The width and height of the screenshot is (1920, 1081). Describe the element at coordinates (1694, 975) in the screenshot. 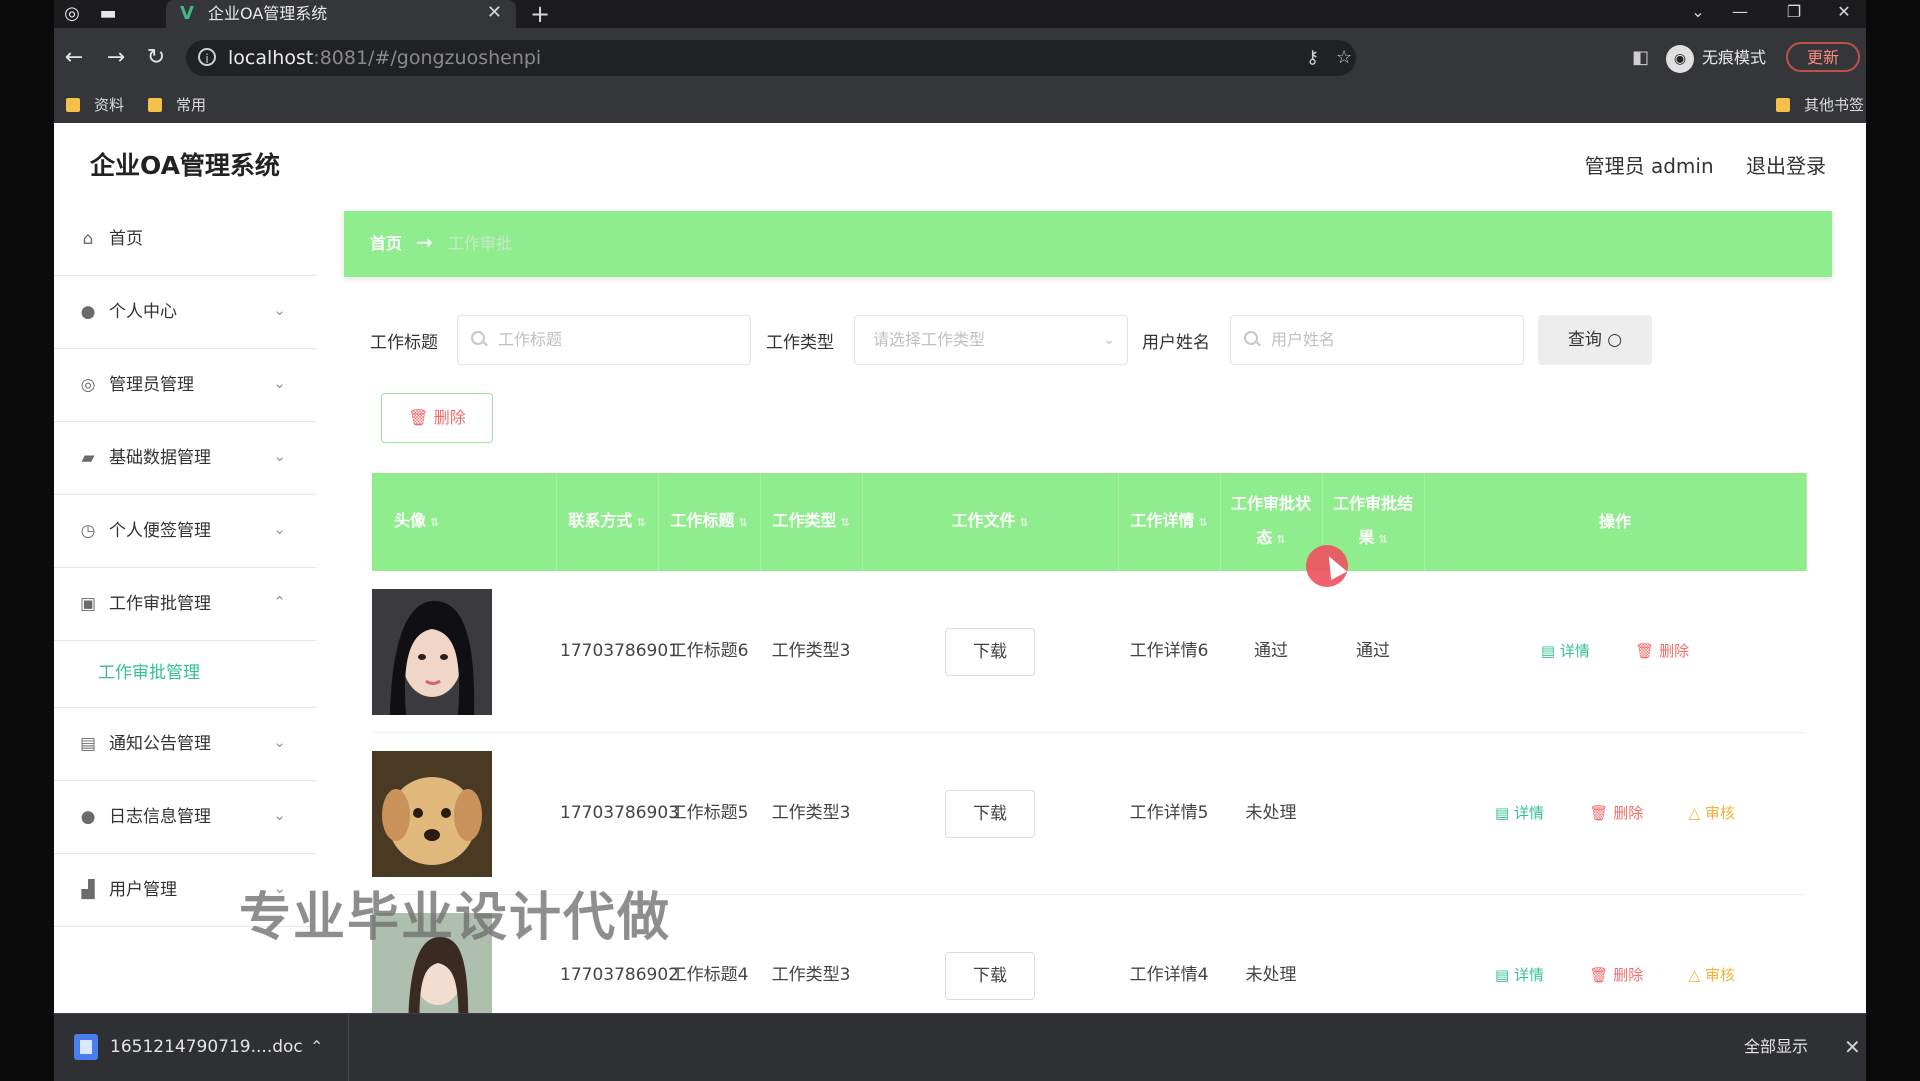

I see `warning-icon: △` at that location.